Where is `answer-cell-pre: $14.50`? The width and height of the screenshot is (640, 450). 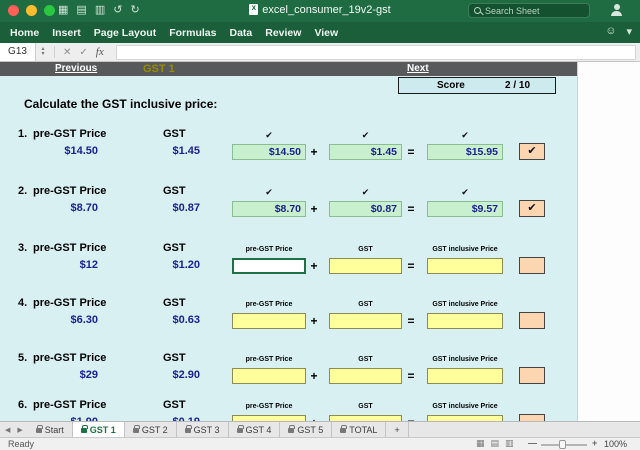
answer-cell-pre: $14.50 is located at coordinates (269, 152).